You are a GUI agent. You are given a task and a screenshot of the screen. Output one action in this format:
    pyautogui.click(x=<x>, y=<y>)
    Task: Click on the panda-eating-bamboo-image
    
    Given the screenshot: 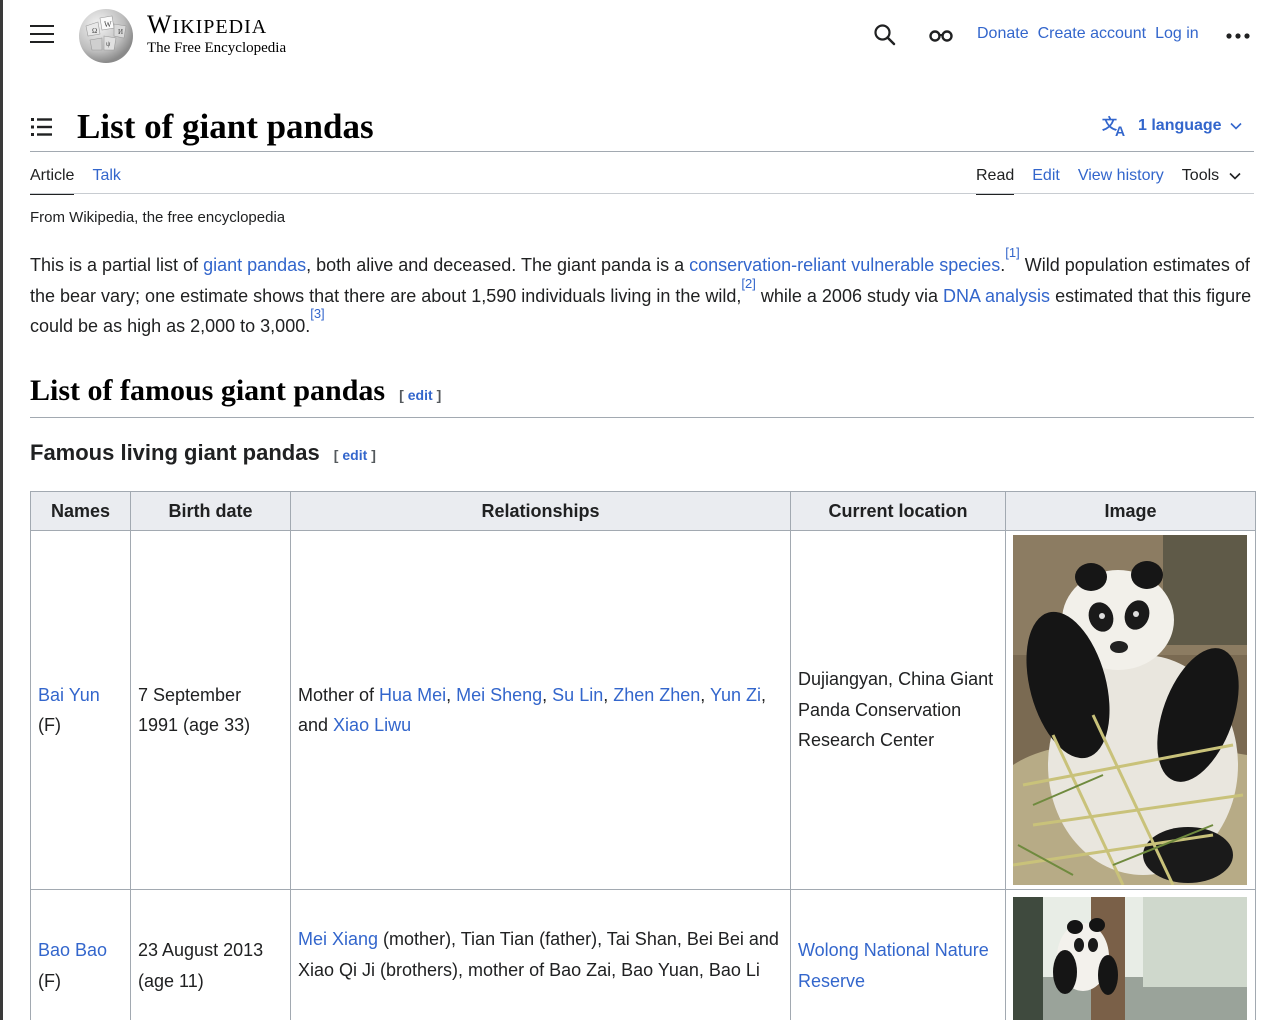 What is the action you would take?
    pyautogui.click(x=1130, y=710)
    